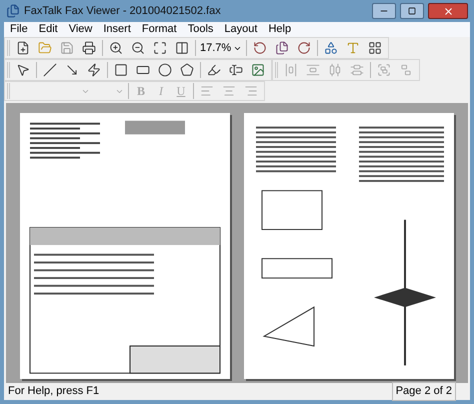  Describe the element at coordinates (117, 29) in the screenshot. I see `menu-item: Insert` at that location.